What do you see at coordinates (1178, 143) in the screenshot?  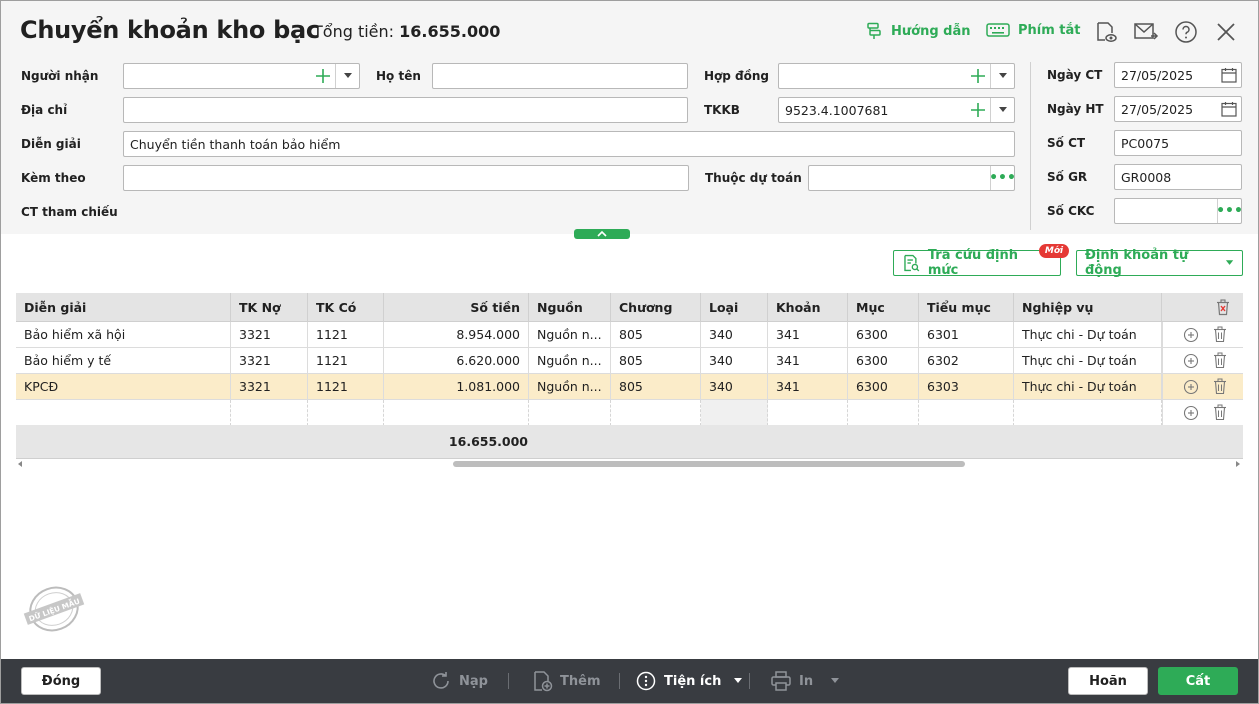 I see `doc-number-input: PC0075` at bounding box center [1178, 143].